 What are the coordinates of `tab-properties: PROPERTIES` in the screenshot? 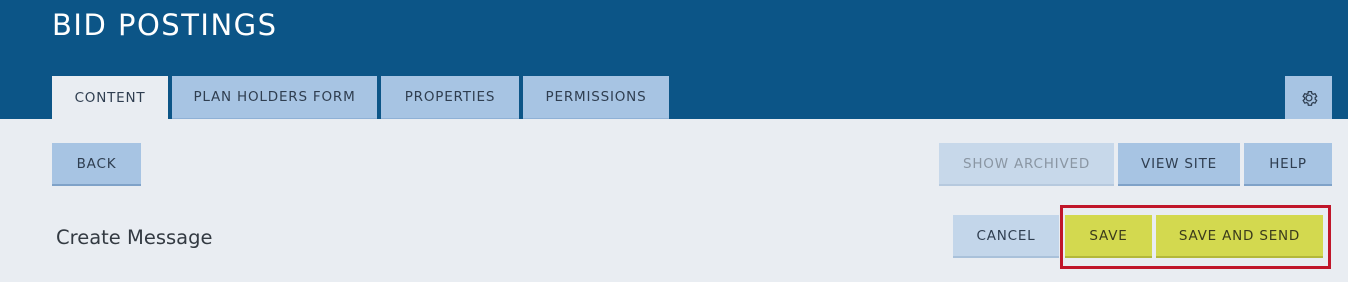 It's located at (450, 97).